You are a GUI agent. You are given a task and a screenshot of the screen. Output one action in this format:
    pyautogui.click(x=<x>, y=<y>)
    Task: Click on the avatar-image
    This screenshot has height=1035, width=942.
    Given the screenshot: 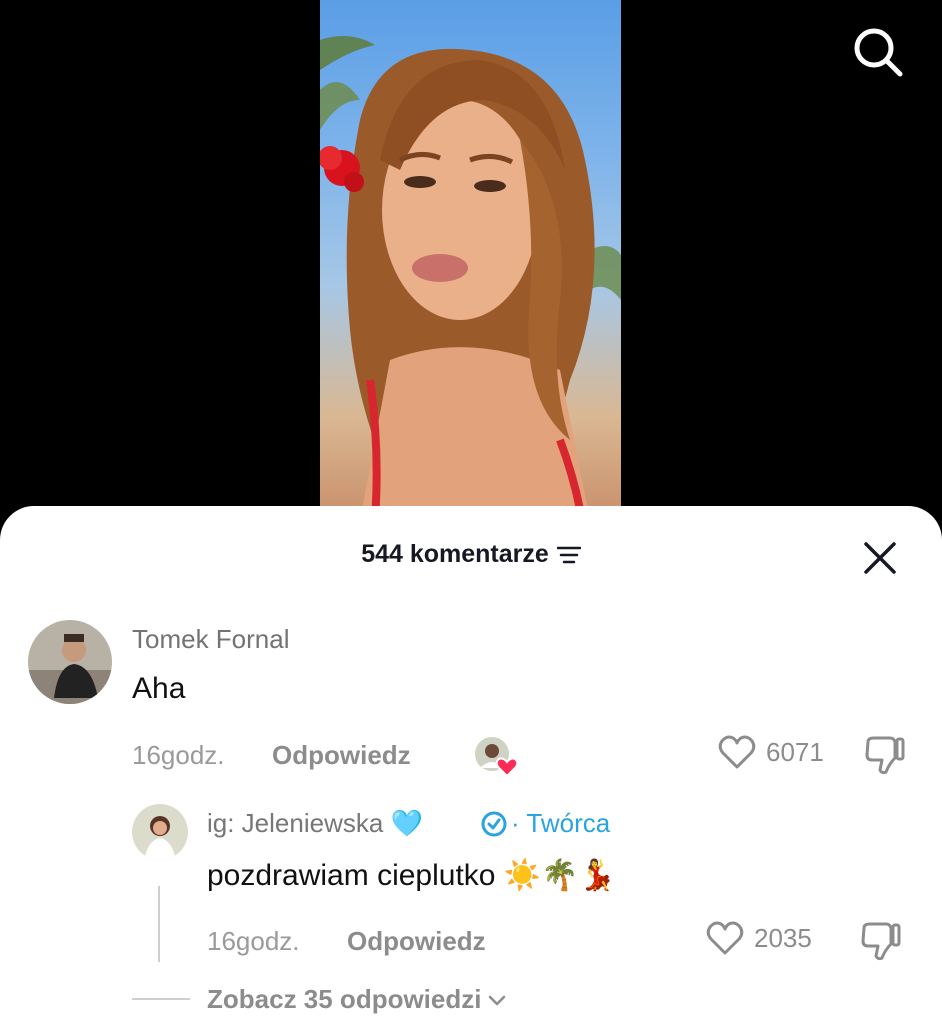 What is the action you would take?
    pyautogui.click(x=70, y=662)
    